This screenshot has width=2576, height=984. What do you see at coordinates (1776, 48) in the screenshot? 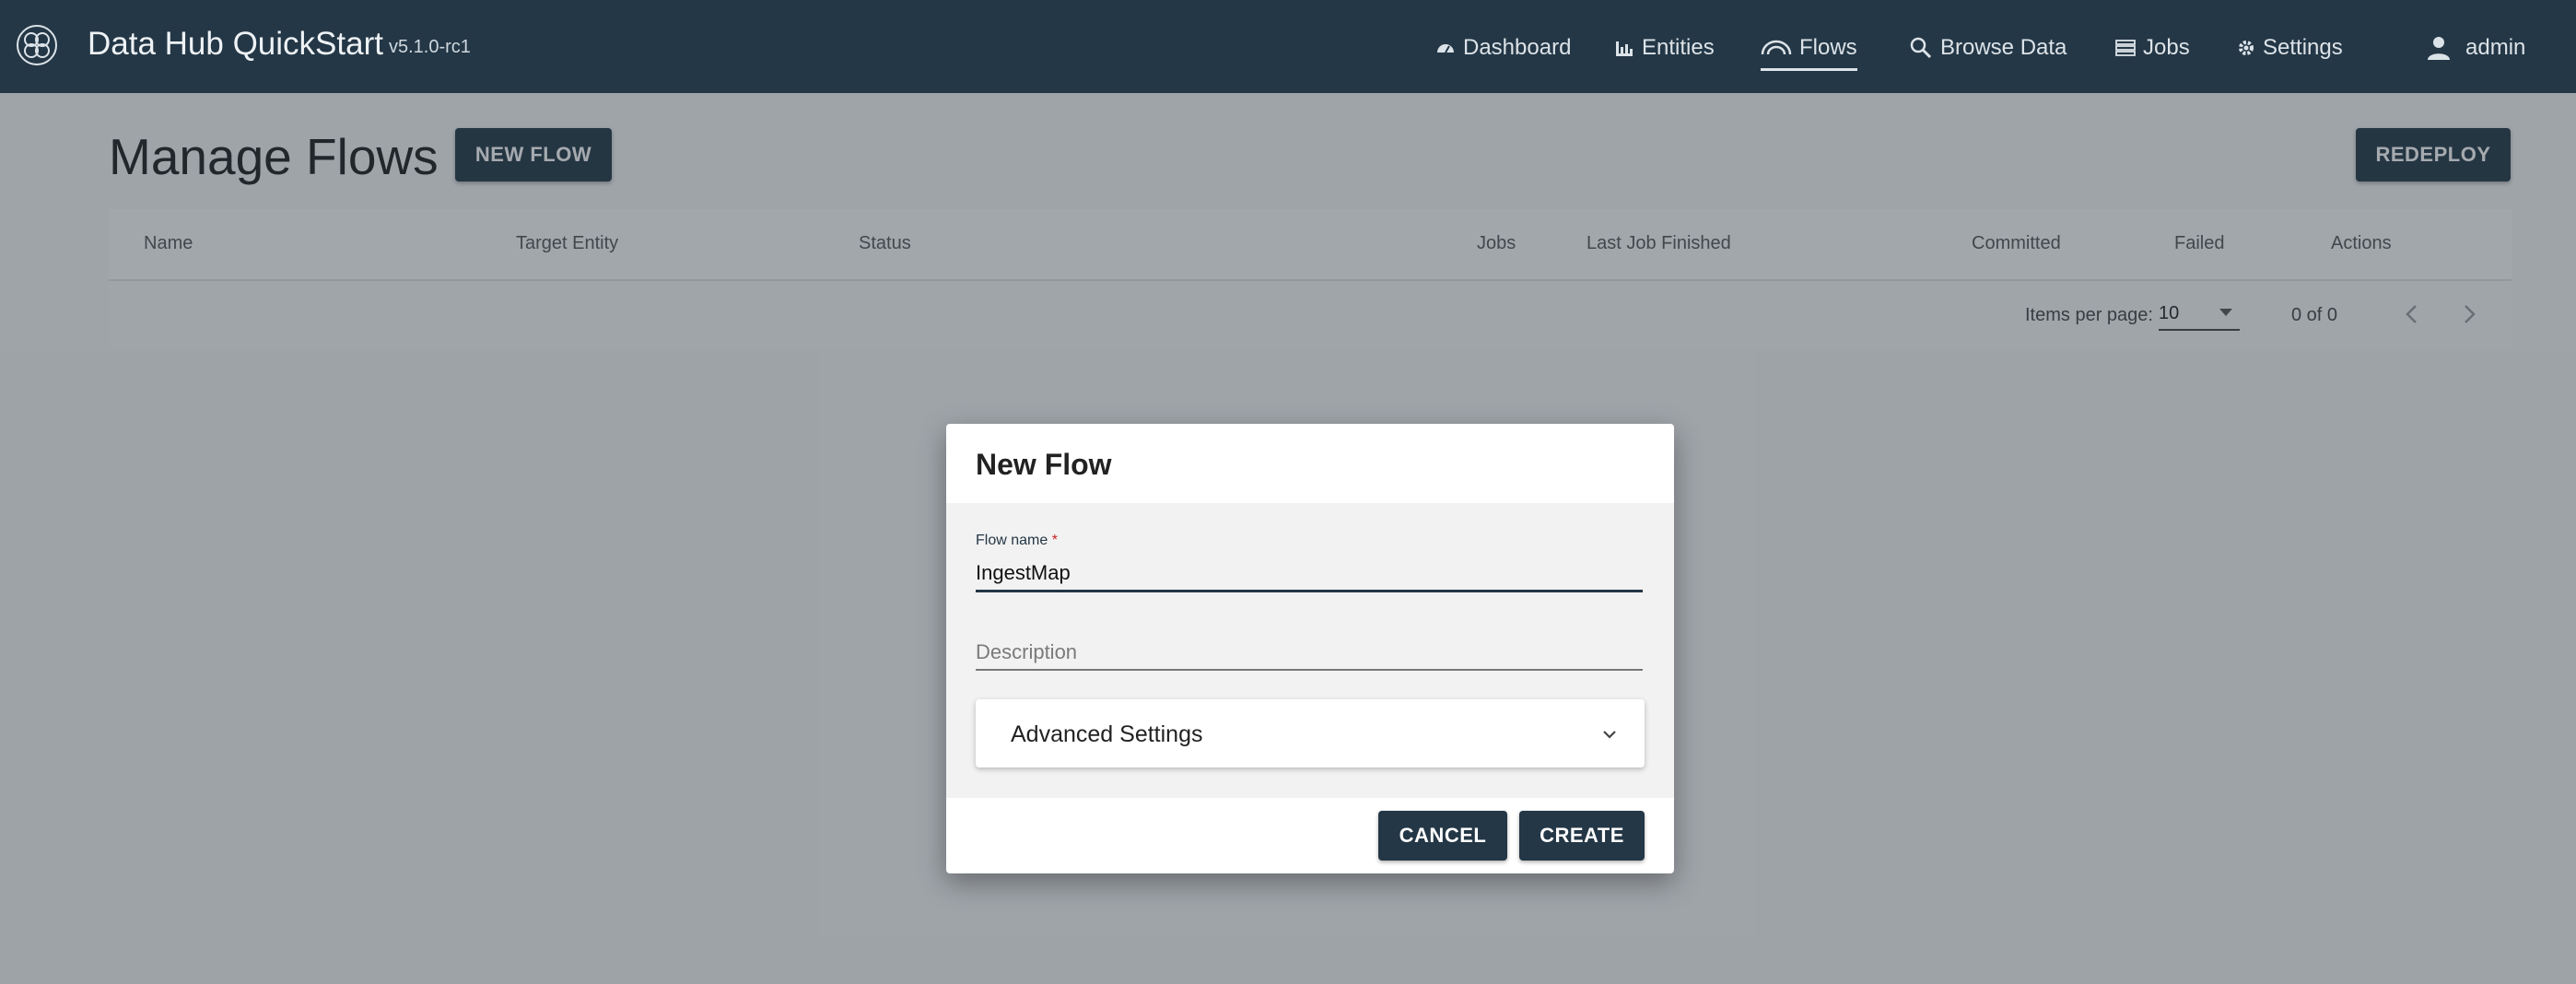
I see `flows-icon` at bounding box center [1776, 48].